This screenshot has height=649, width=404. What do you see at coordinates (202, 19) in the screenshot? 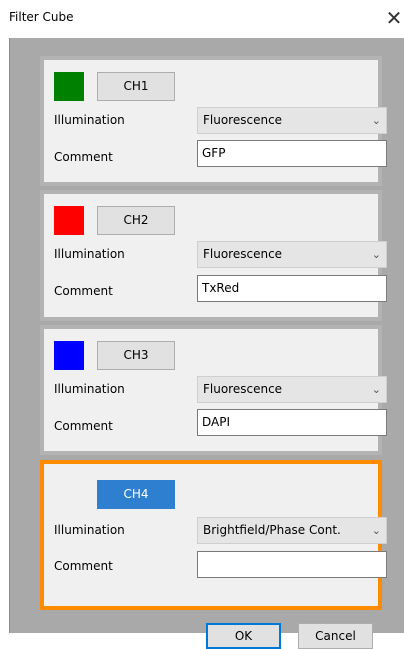
I see `title-bar: Filter Cube ✕` at bounding box center [202, 19].